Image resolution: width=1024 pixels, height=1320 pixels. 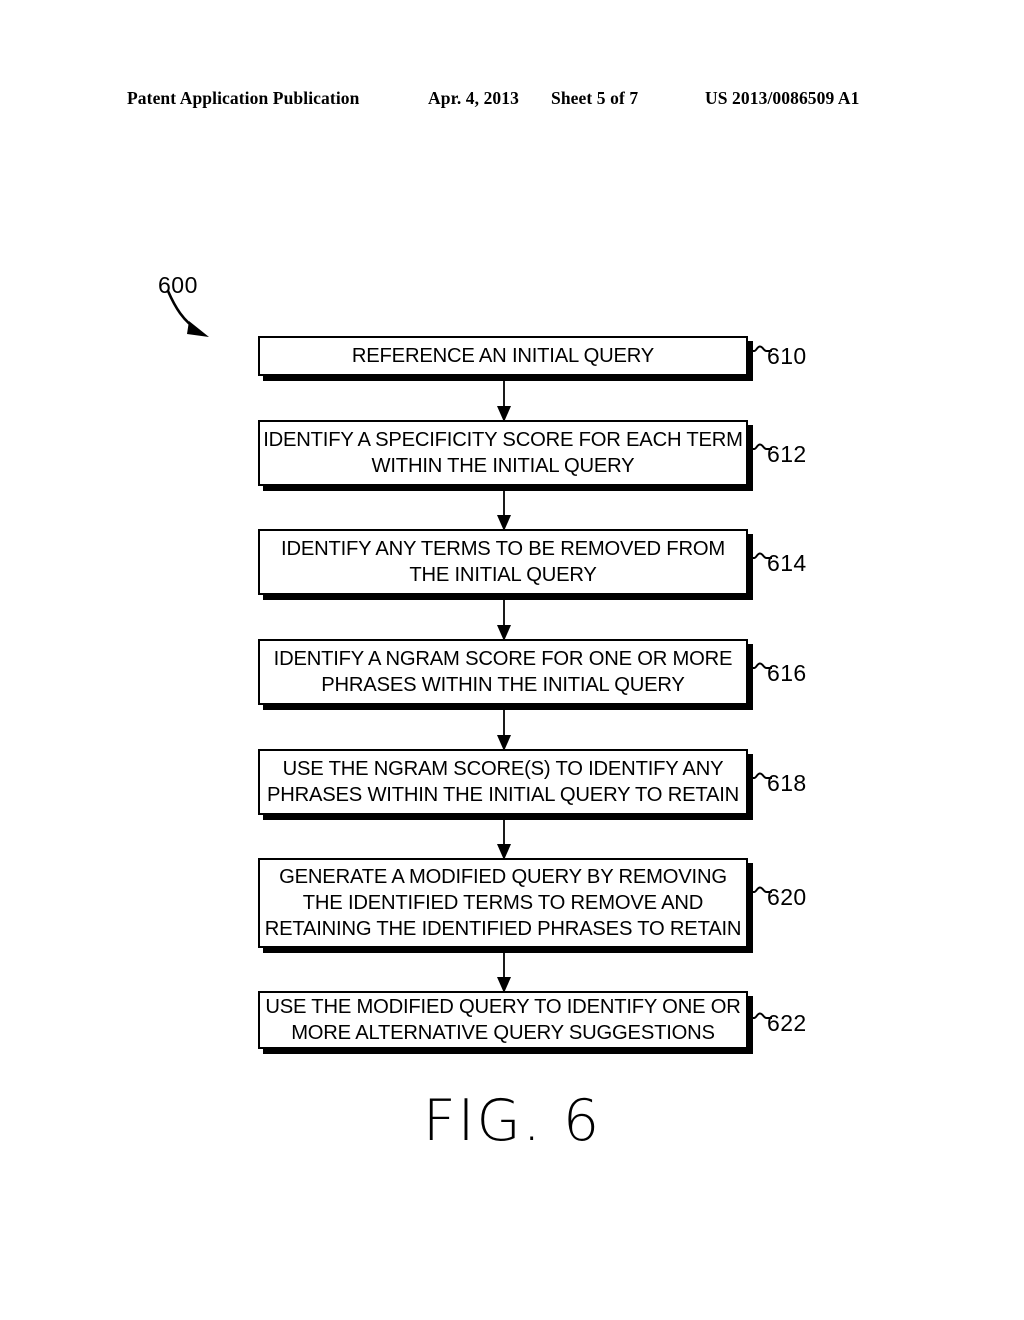 What do you see at coordinates (504, 618) in the screenshot?
I see `connector-arrow-614-616-icon` at bounding box center [504, 618].